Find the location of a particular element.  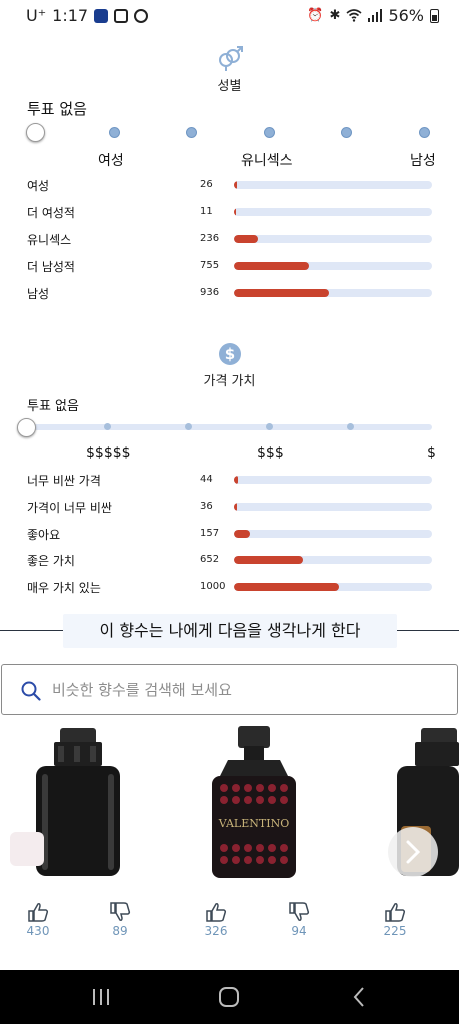

app-notification-icon is located at coordinates (101, 15).